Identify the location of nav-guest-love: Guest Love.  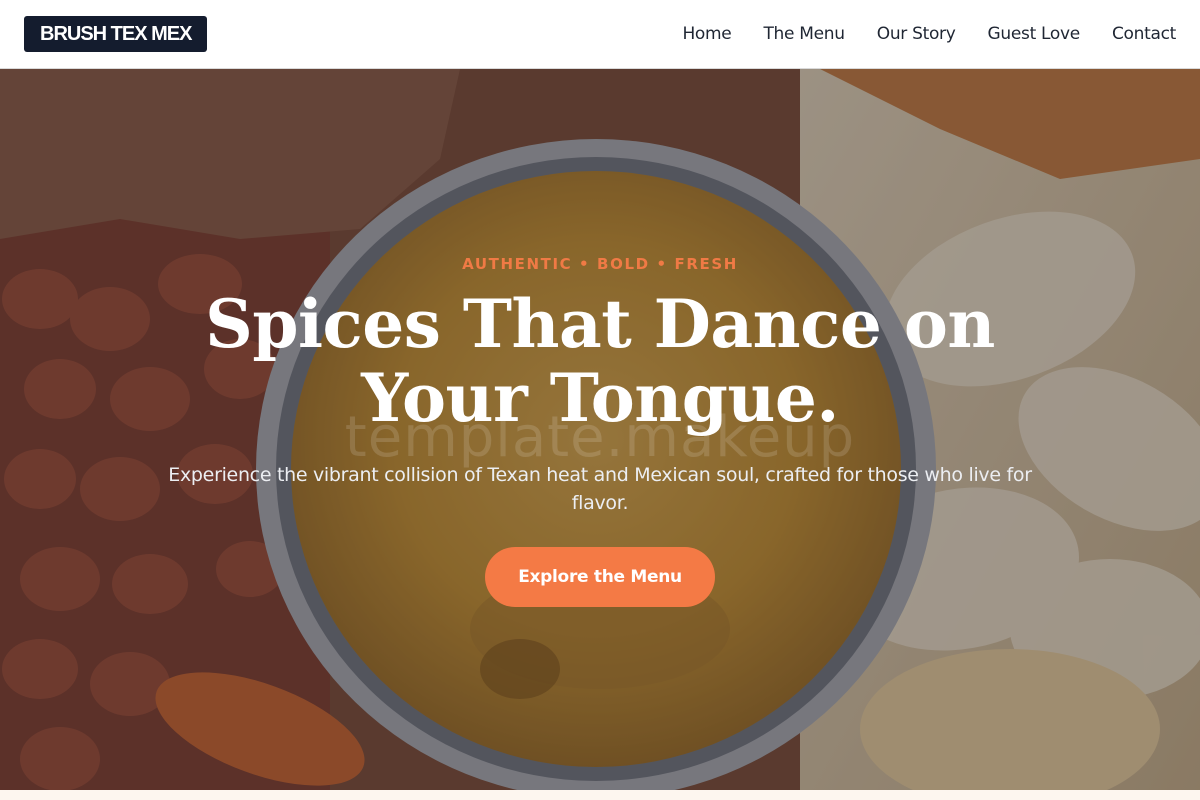
(1034, 34).